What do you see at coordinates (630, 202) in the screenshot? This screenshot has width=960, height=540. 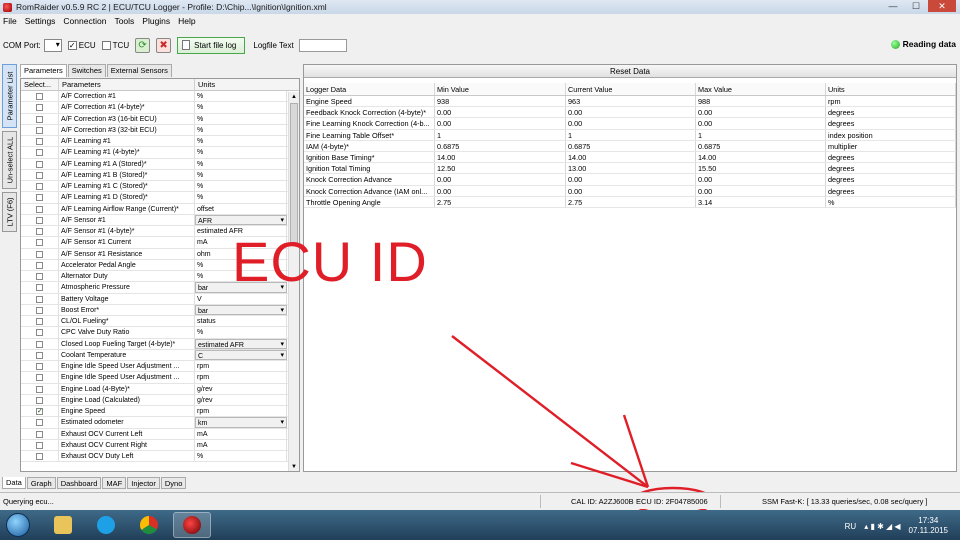 I see `logger-row: Throttle Opening Angle 2.75 2.75 3.14%` at bounding box center [630, 202].